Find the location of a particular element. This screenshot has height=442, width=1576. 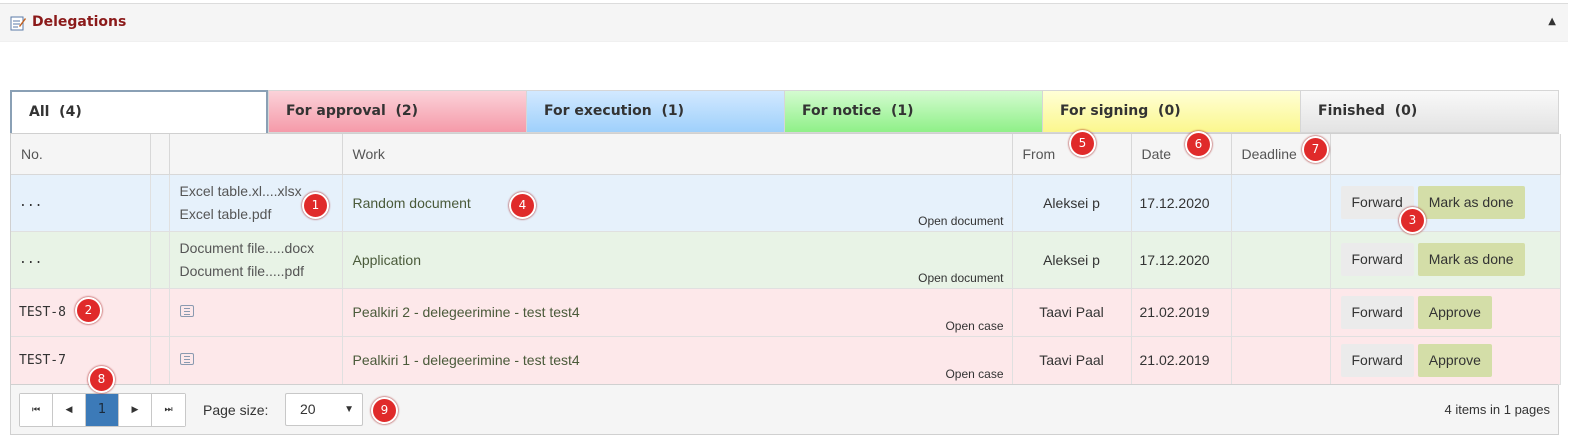

tab-for-notice: For notice (1) is located at coordinates (913, 111).